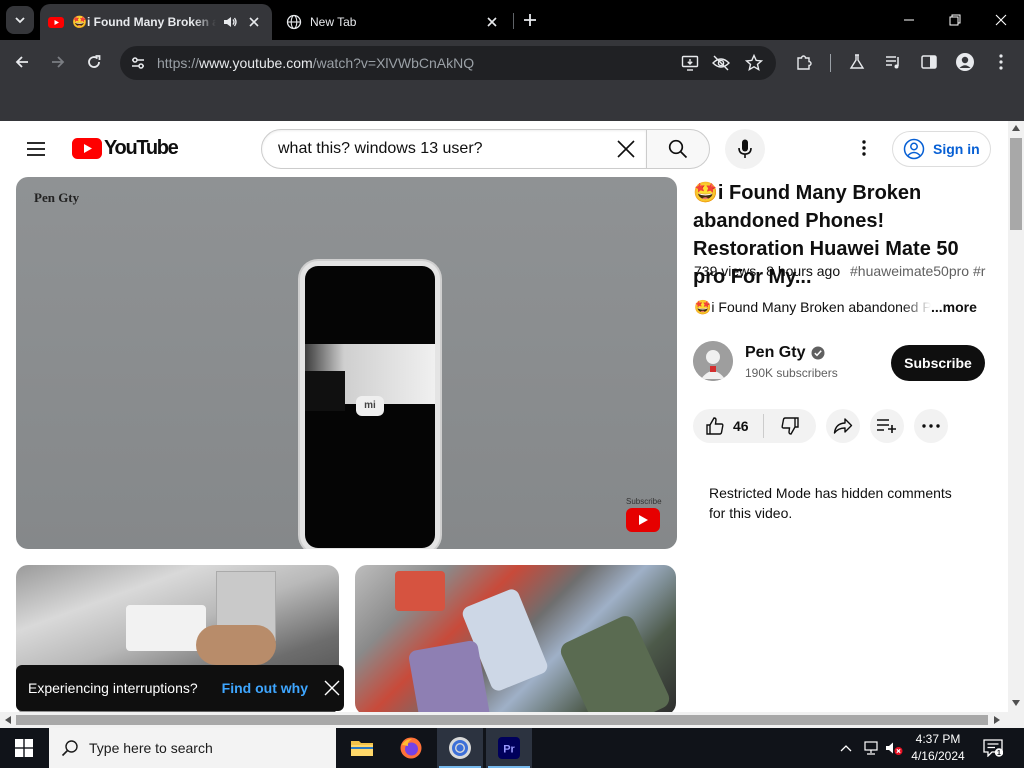 The height and width of the screenshot is (768, 1024). I want to click on share-icon, so click(843, 426).